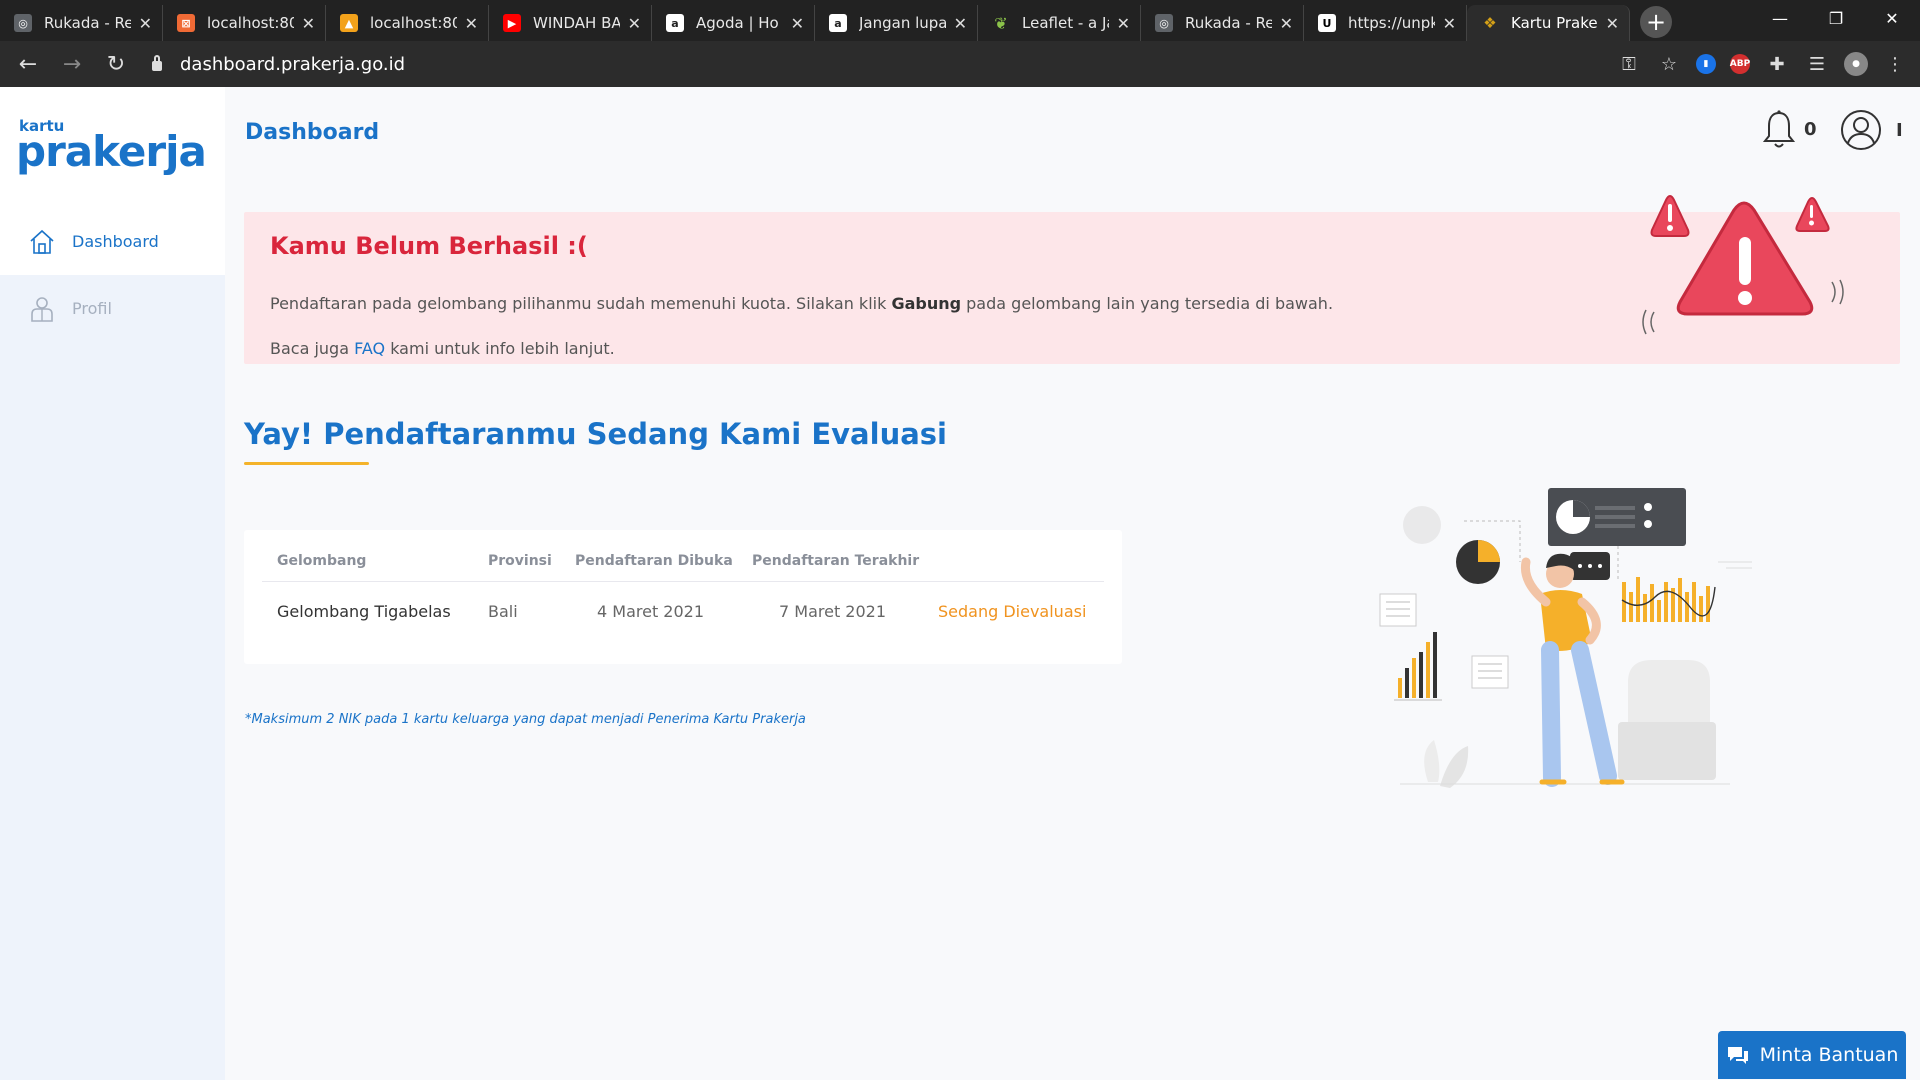 This screenshot has width=1920, height=1080. Describe the element at coordinates (503, 611) in the screenshot. I see `cell-provinsi: Bali` at that location.